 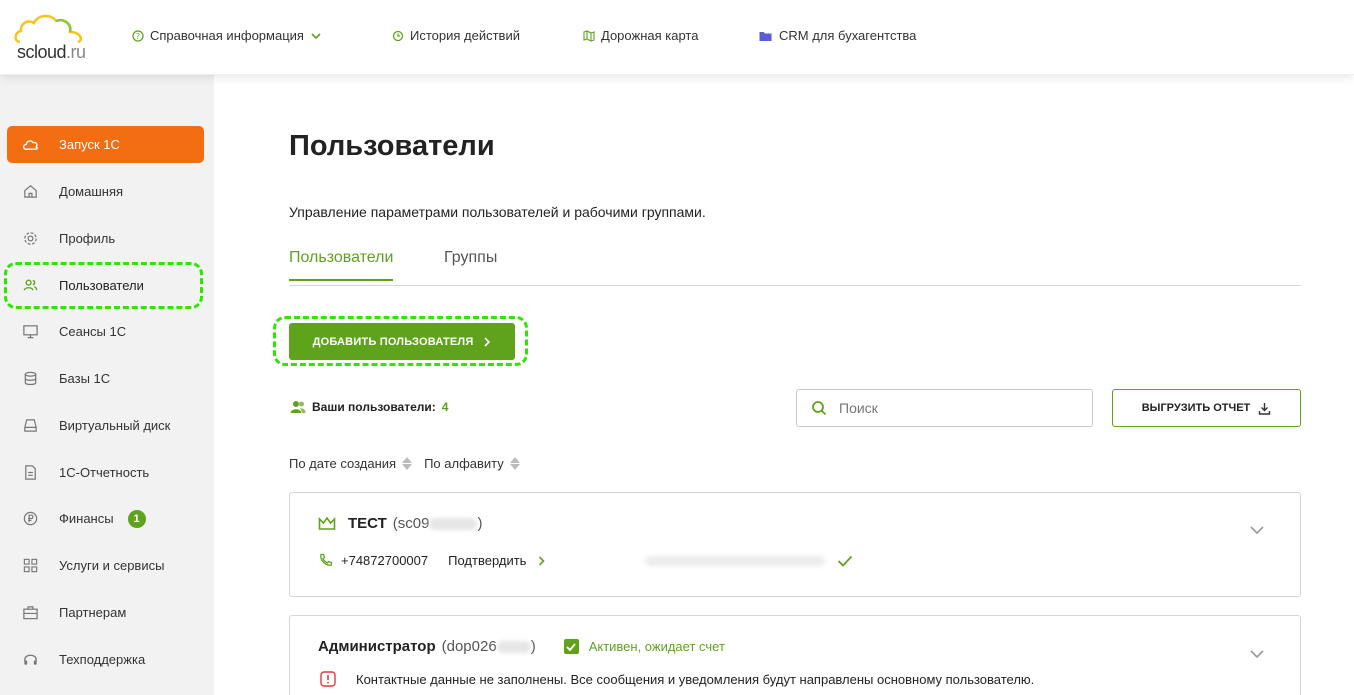 I want to click on user-name: ТЕСТ, so click(x=367, y=523).